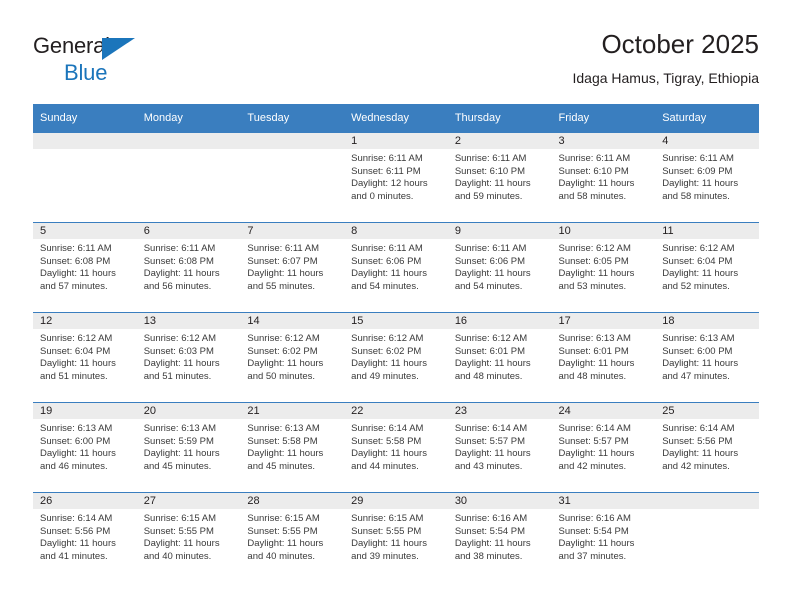  What do you see at coordinates (696, 196) in the screenshot?
I see `day-daylight-2-text: and 58 minutes.` at bounding box center [696, 196].